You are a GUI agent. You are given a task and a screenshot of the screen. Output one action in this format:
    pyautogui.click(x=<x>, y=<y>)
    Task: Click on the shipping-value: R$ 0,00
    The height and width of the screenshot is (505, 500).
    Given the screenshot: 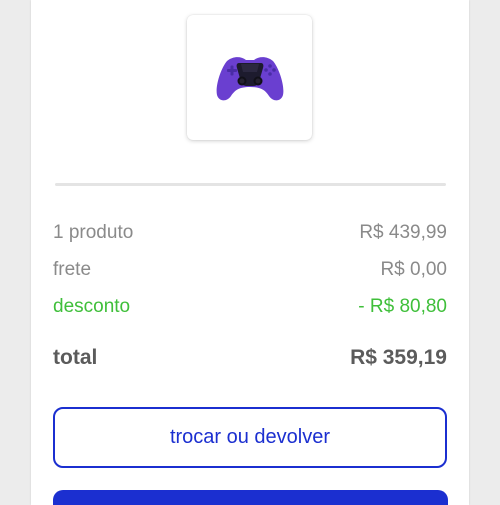 What is the action you would take?
    pyautogui.click(x=413, y=269)
    